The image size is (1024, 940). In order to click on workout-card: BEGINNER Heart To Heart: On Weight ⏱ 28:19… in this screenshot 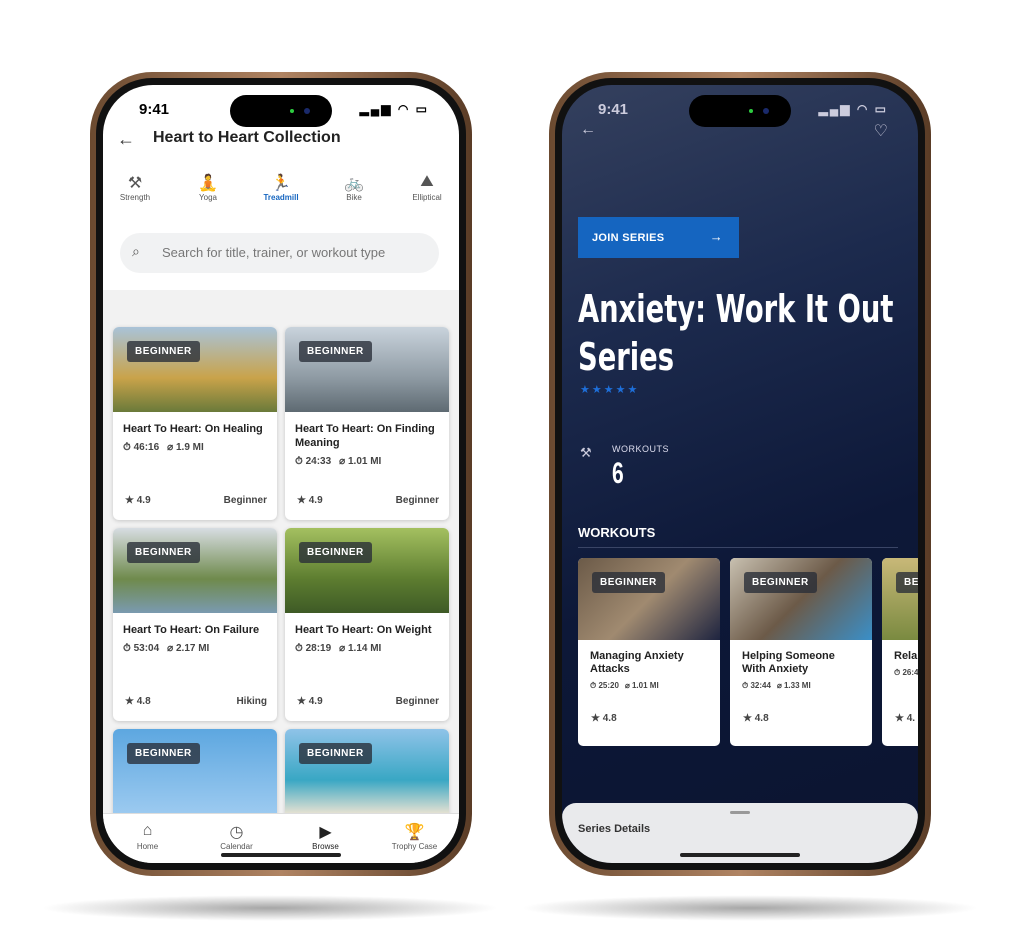, I will do `click(367, 624)`.